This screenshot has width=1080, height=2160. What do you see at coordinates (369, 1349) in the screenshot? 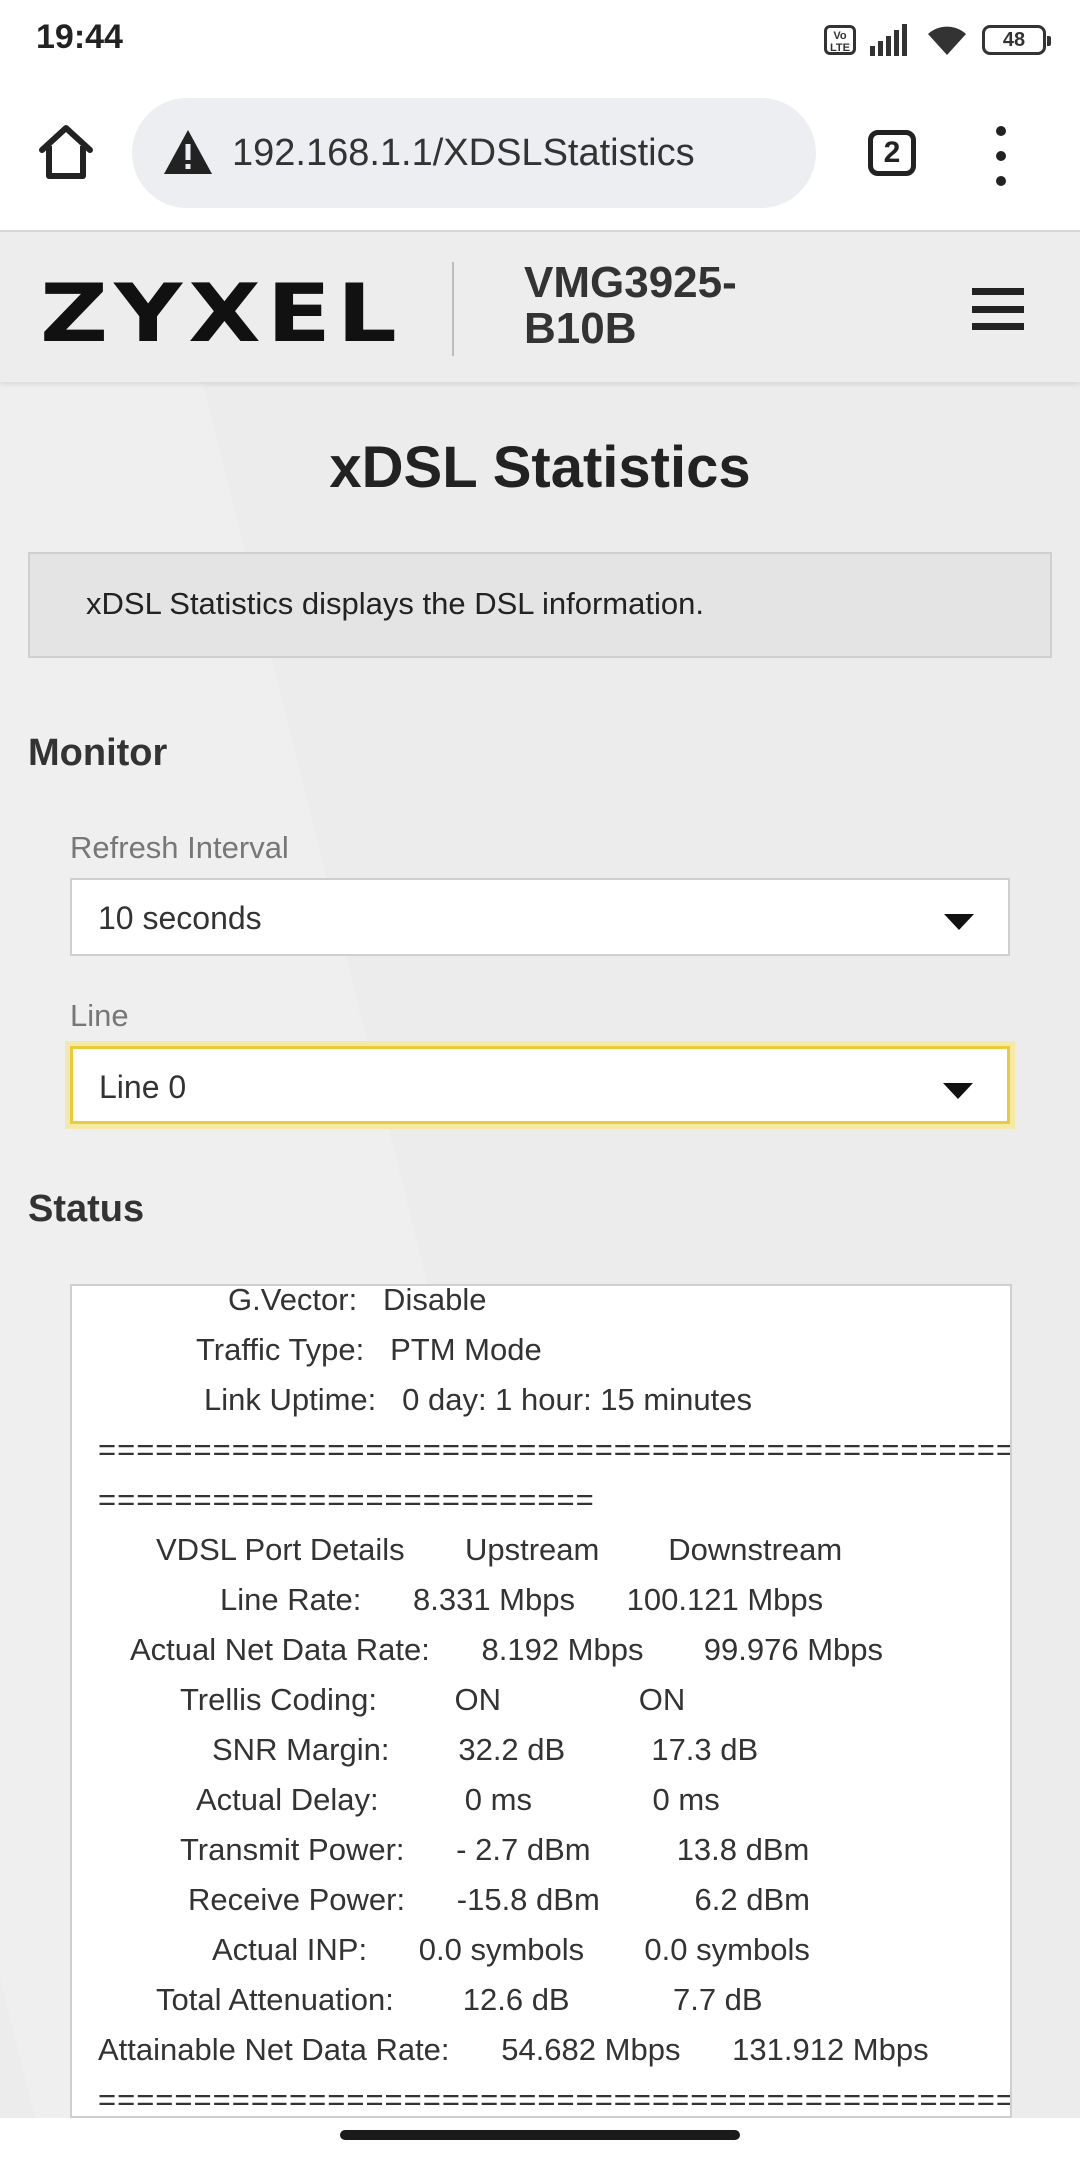
I see `status-line: Traffic Type: PTM Mode` at bounding box center [369, 1349].